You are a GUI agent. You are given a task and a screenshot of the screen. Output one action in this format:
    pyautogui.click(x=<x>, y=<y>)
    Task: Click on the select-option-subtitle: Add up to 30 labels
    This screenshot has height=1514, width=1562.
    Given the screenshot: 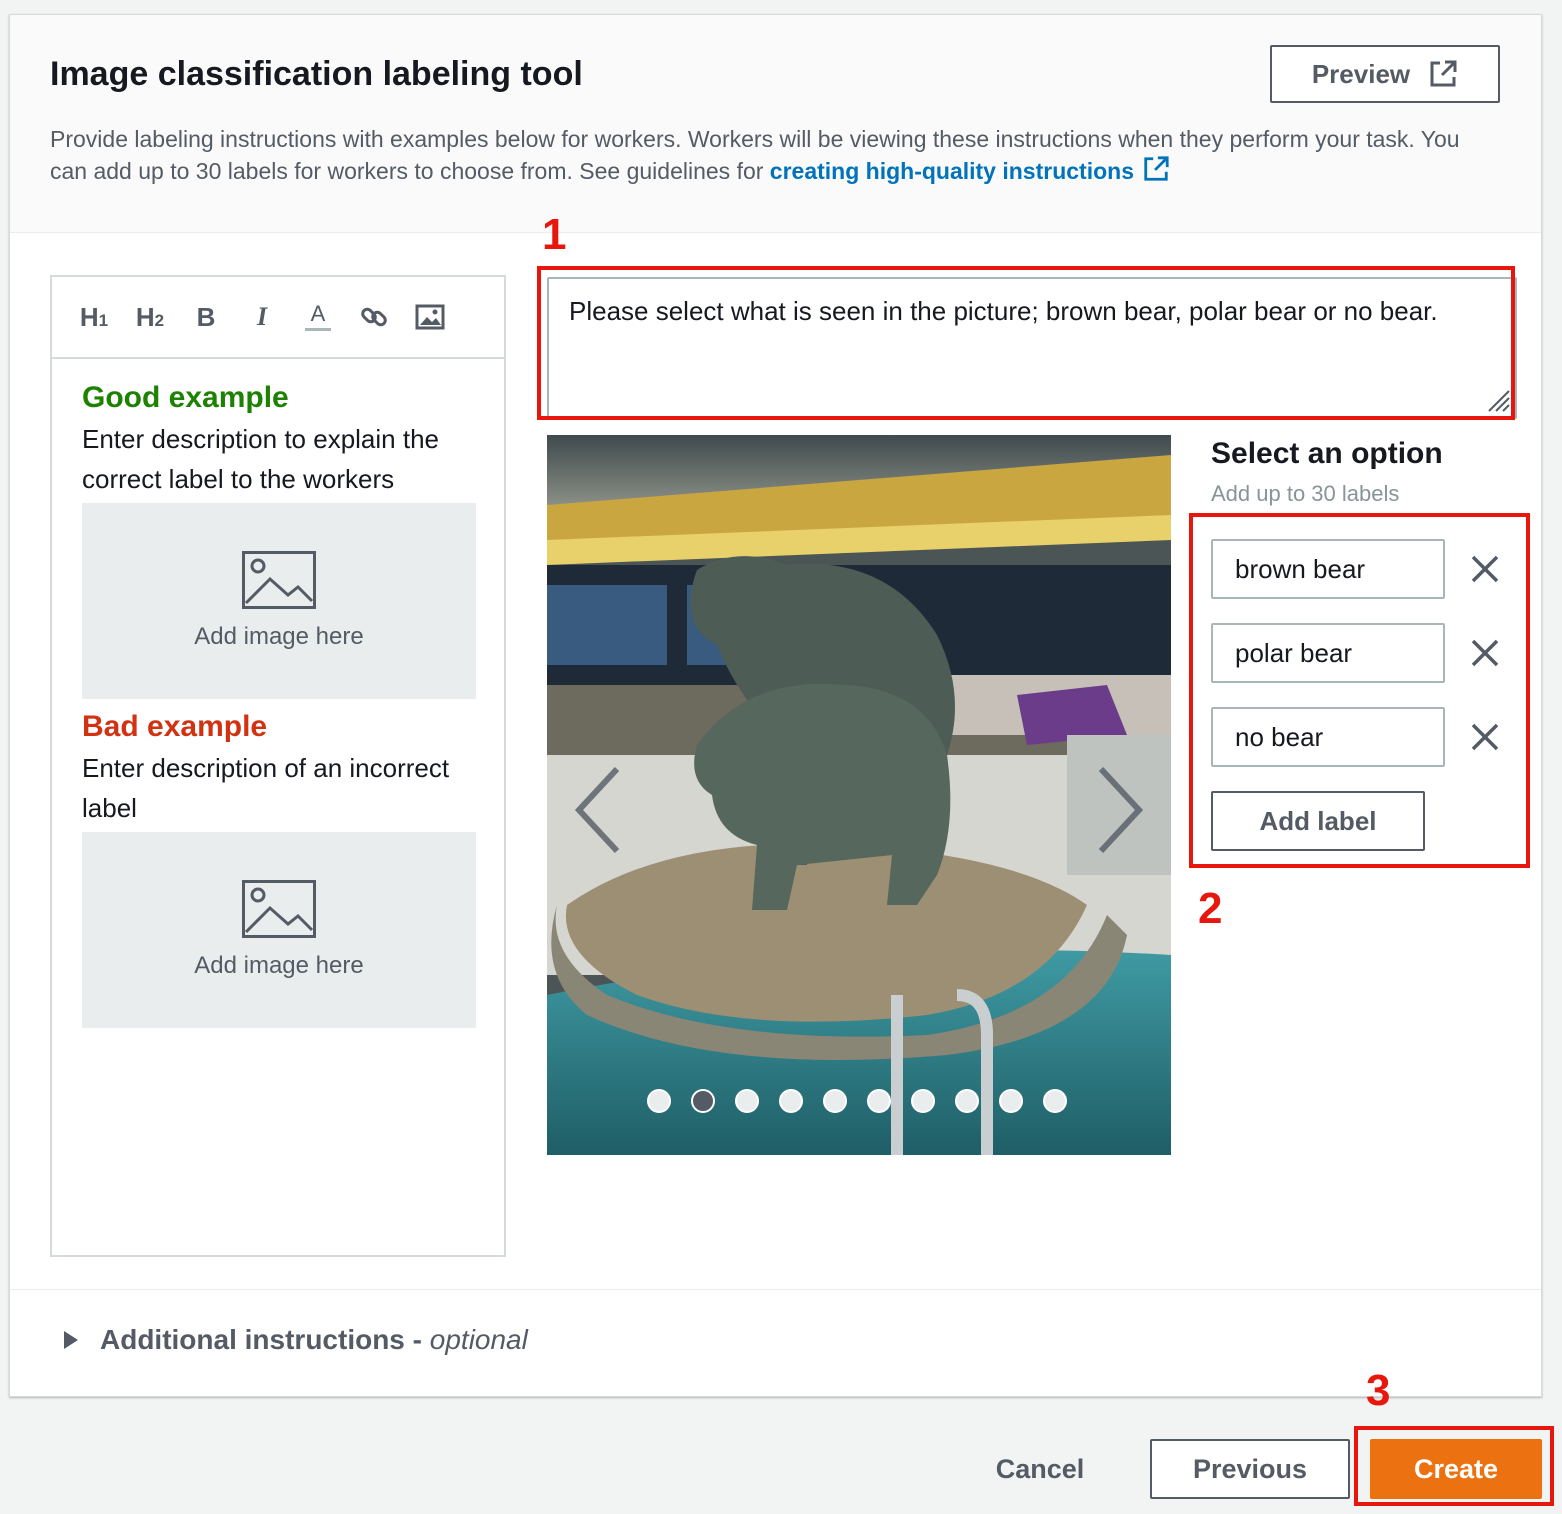 What is the action you would take?
    pyautogui.click(x=1305, y=493)
    